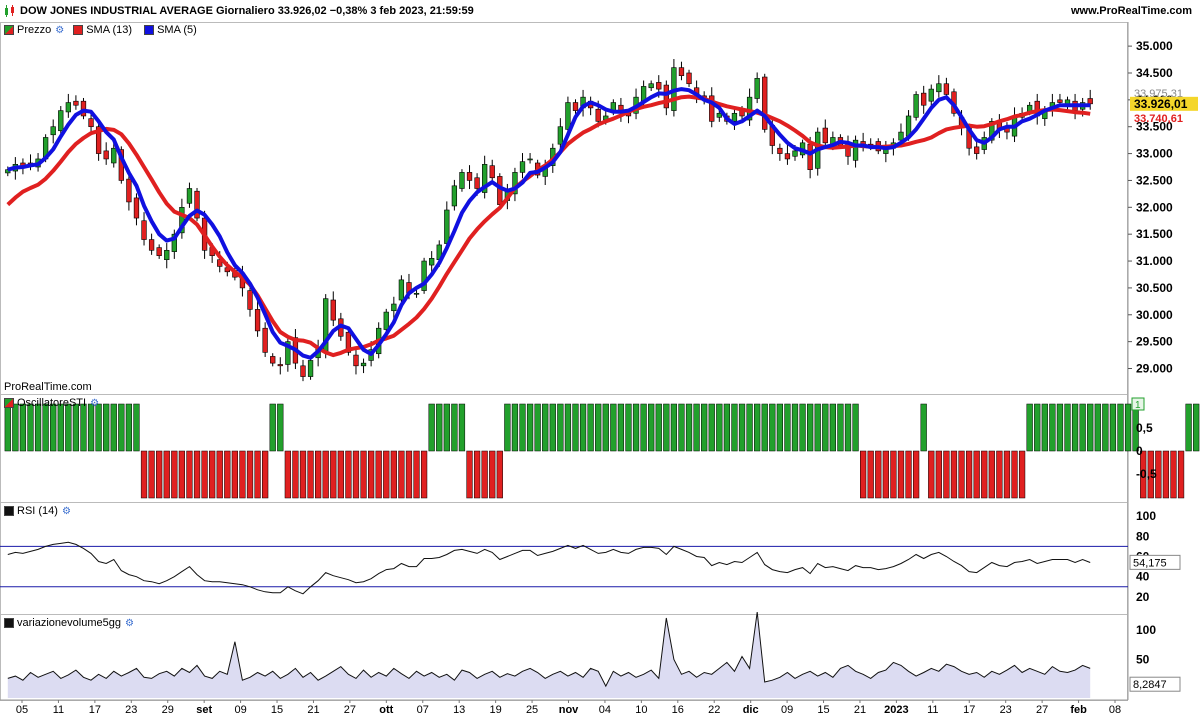 The height and width of the screenshot is (720, 1200). I want to click on sti-tick-label: 0, so click(1139, 451).